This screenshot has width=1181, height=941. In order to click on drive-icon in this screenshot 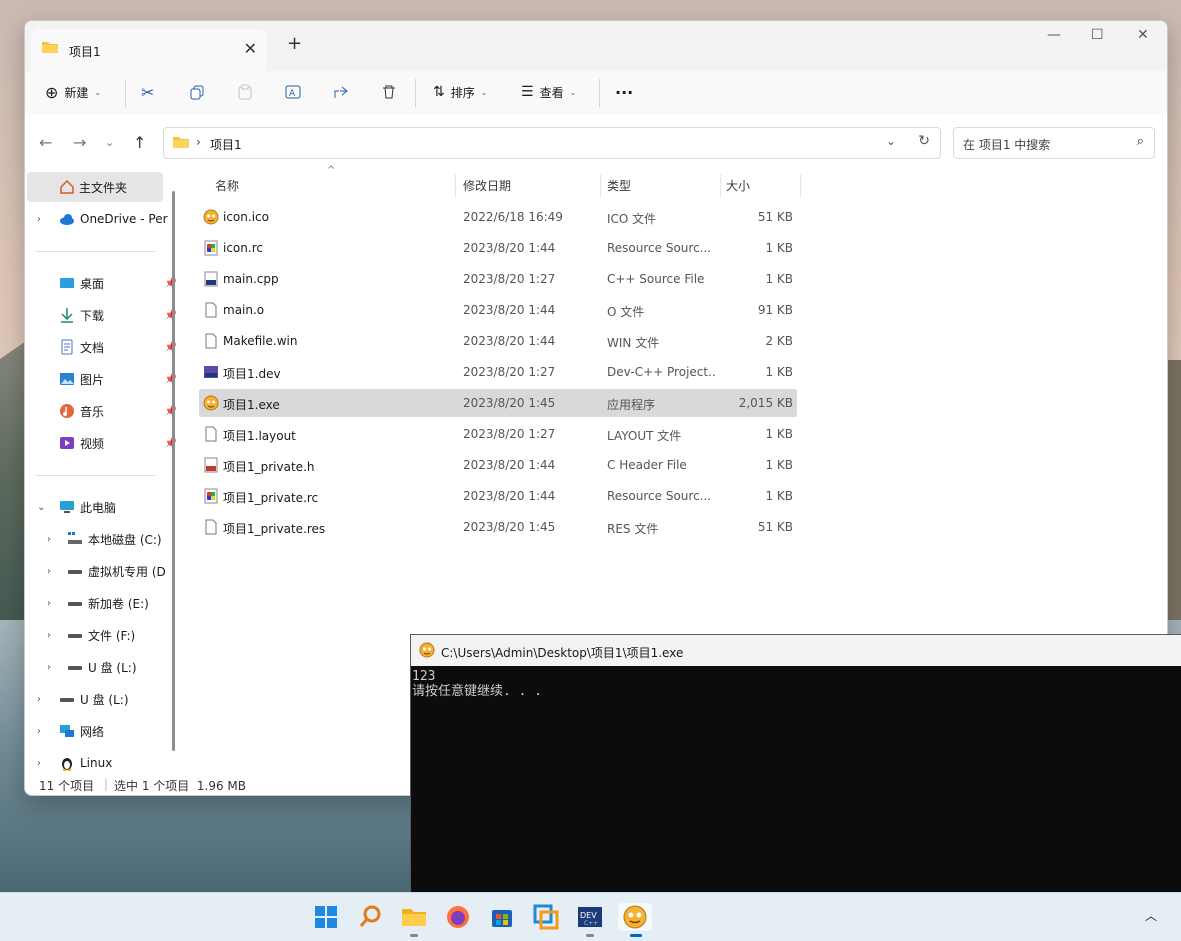, I will do `click(75, 635)`.